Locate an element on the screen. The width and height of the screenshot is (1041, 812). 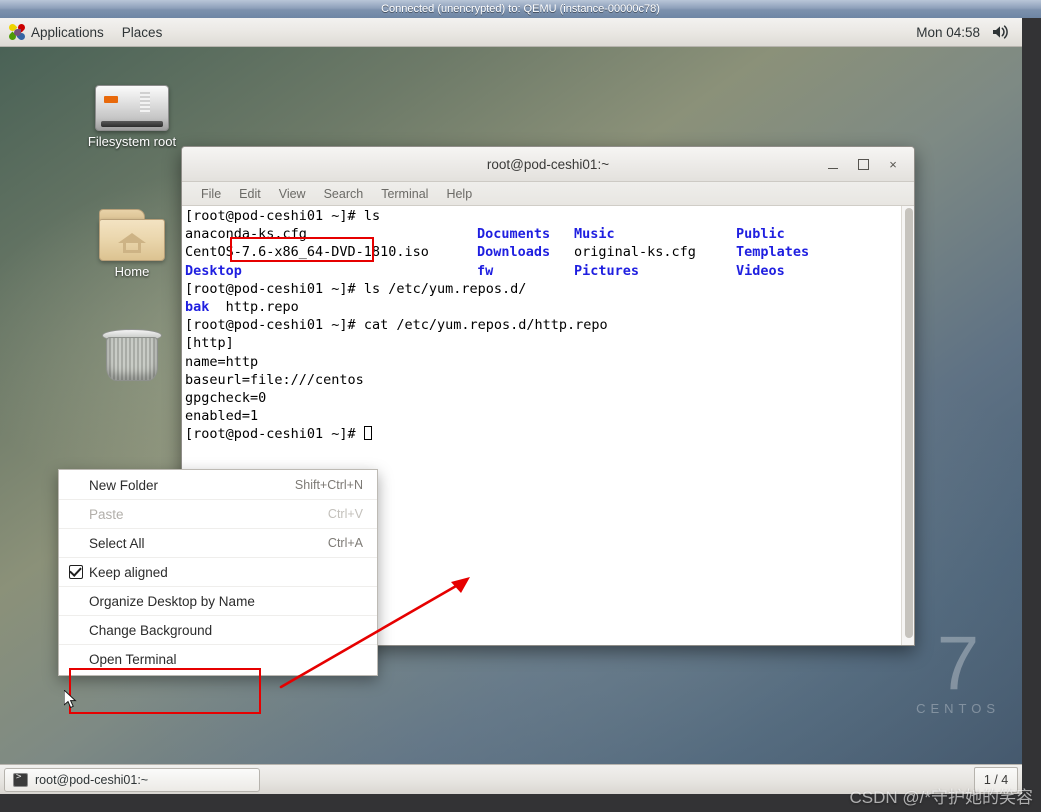
terminal-line: anaconda-ks.cfg Documents Music Public is located at coordinates (541, 234).